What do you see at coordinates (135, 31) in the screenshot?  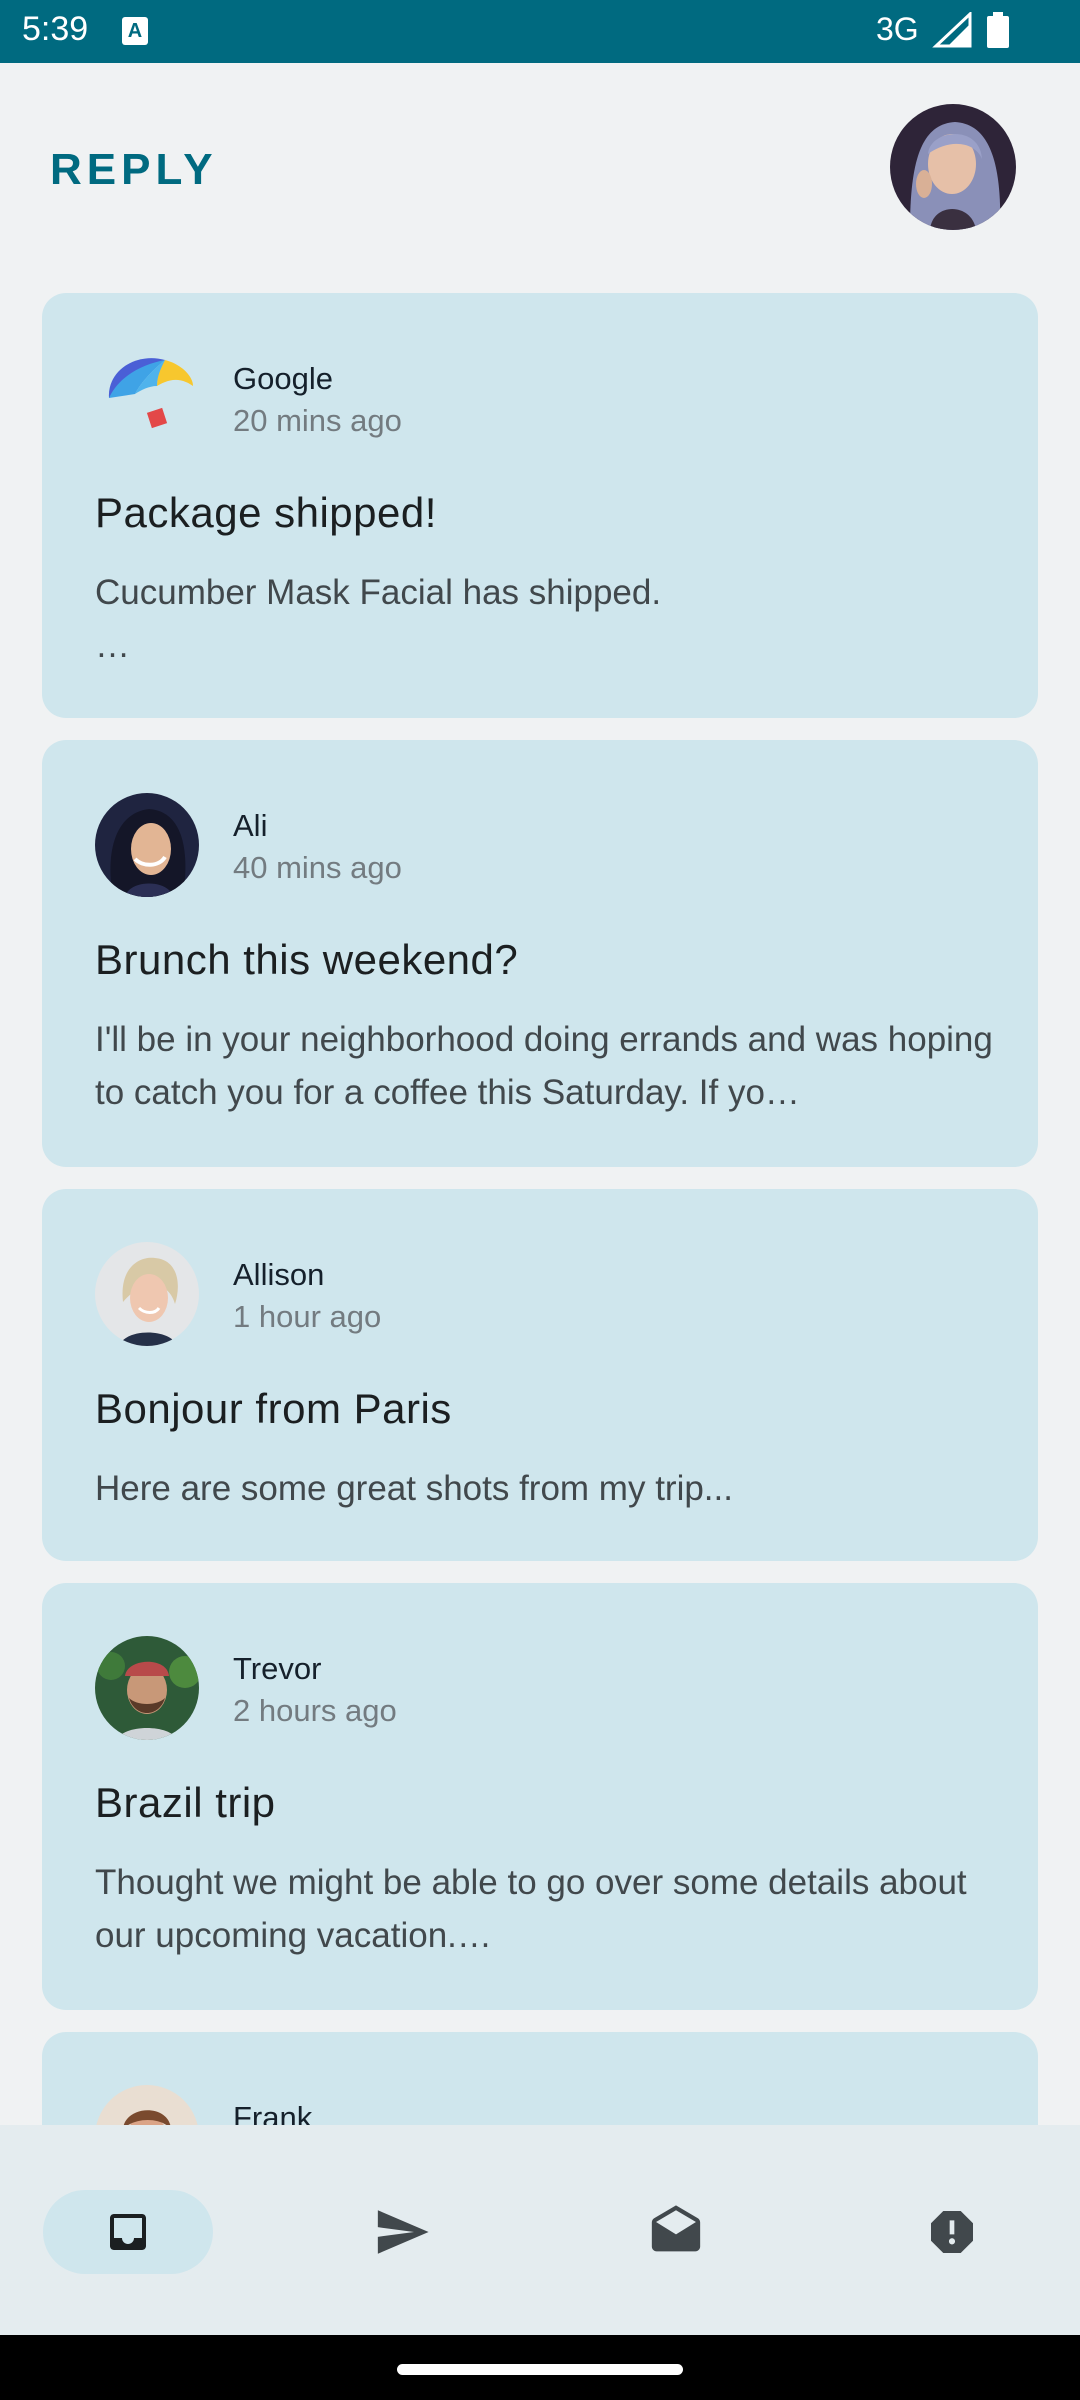 I see `notification-icon: A` at bounding box center [135, 31].